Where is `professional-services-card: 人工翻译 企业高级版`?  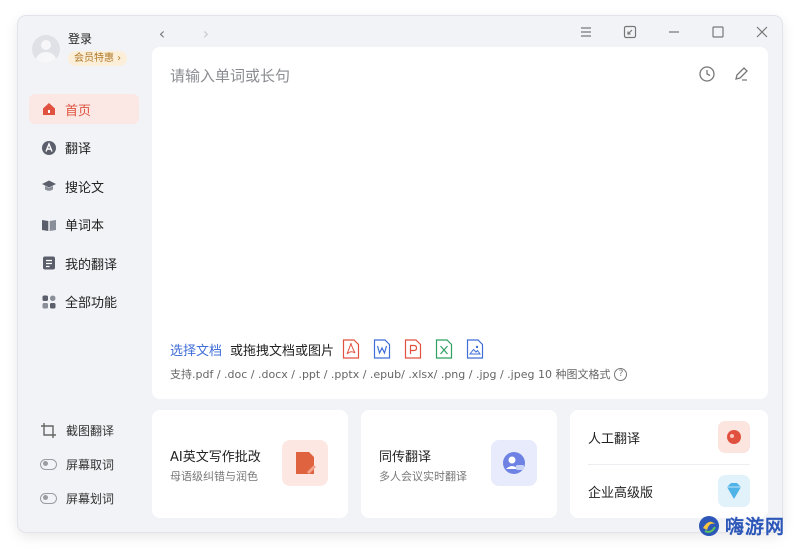
professional-services-card: 人工翻译 企业高级版 is located at coordinates (669, 464).